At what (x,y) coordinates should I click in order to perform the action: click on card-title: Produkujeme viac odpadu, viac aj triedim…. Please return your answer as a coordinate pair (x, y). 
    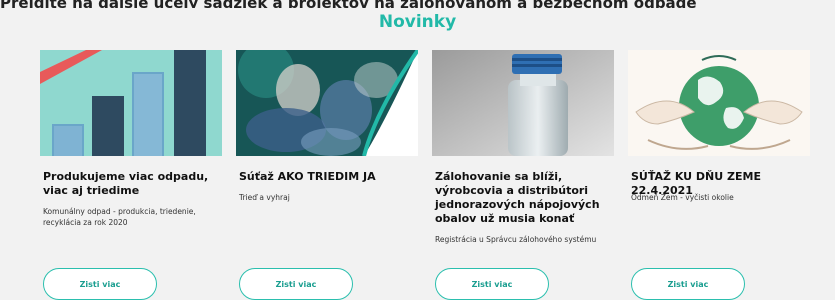
    Looking at the image, I should click on (132, 184).